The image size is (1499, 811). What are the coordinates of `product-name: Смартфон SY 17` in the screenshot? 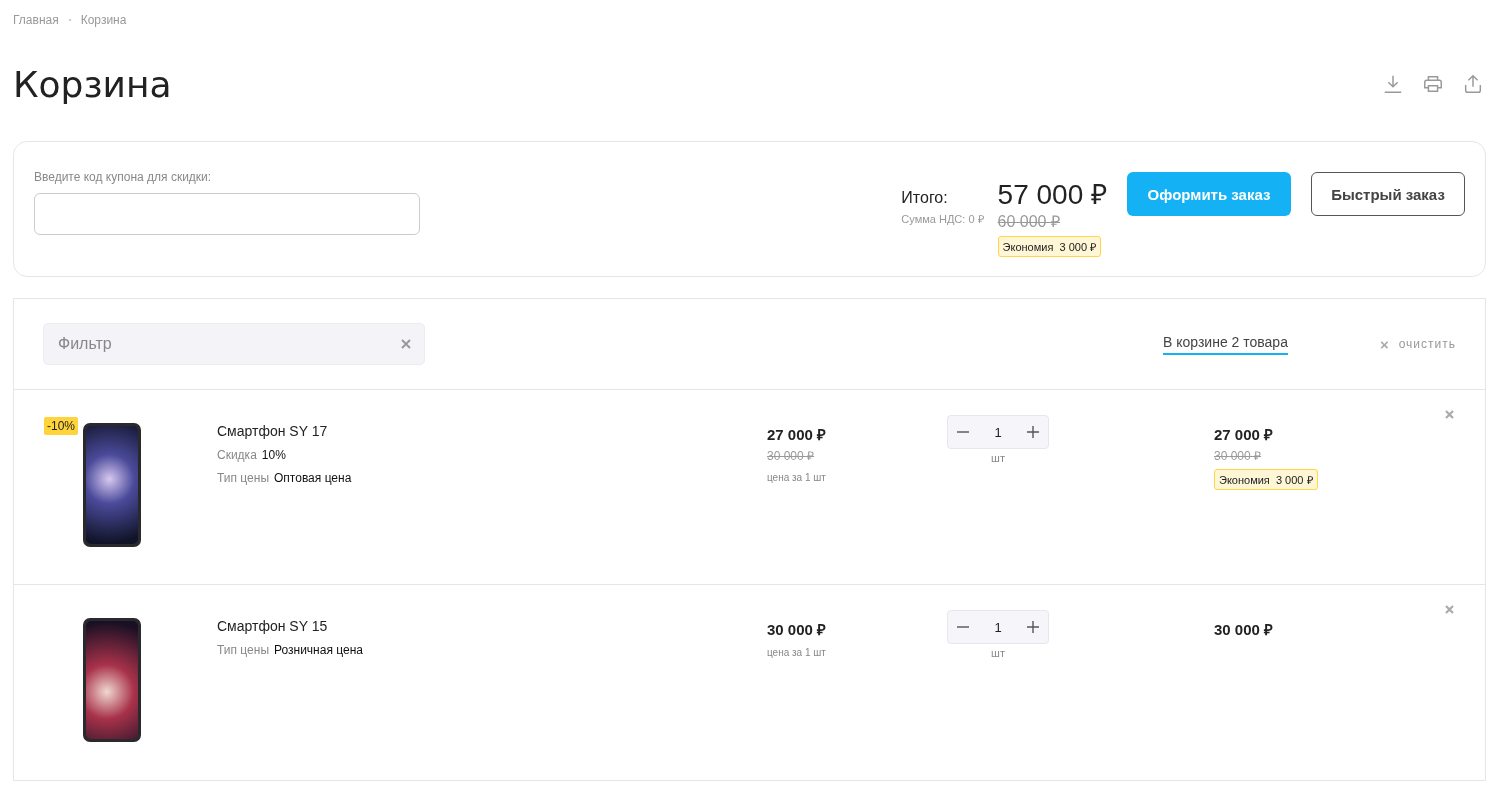 It's located at (272, 431).